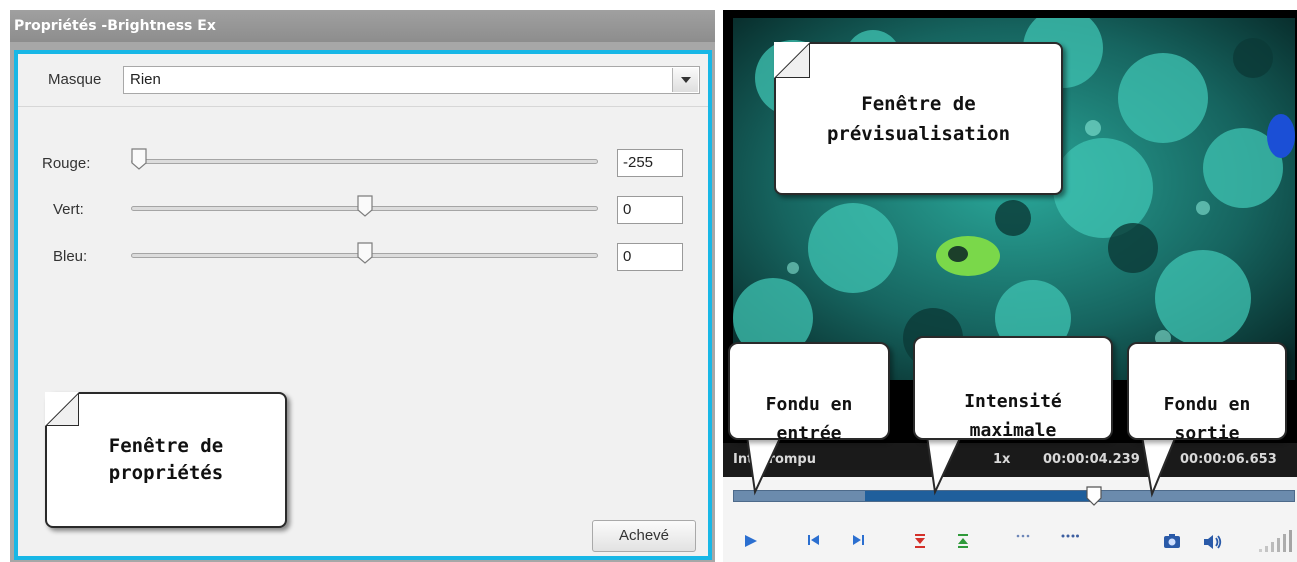 Image resolution: width=1297 pixels, height=562 pixels. Describe the element at coordinates (1213, 542) in the screenshot. I see `volume-icon` at that location.